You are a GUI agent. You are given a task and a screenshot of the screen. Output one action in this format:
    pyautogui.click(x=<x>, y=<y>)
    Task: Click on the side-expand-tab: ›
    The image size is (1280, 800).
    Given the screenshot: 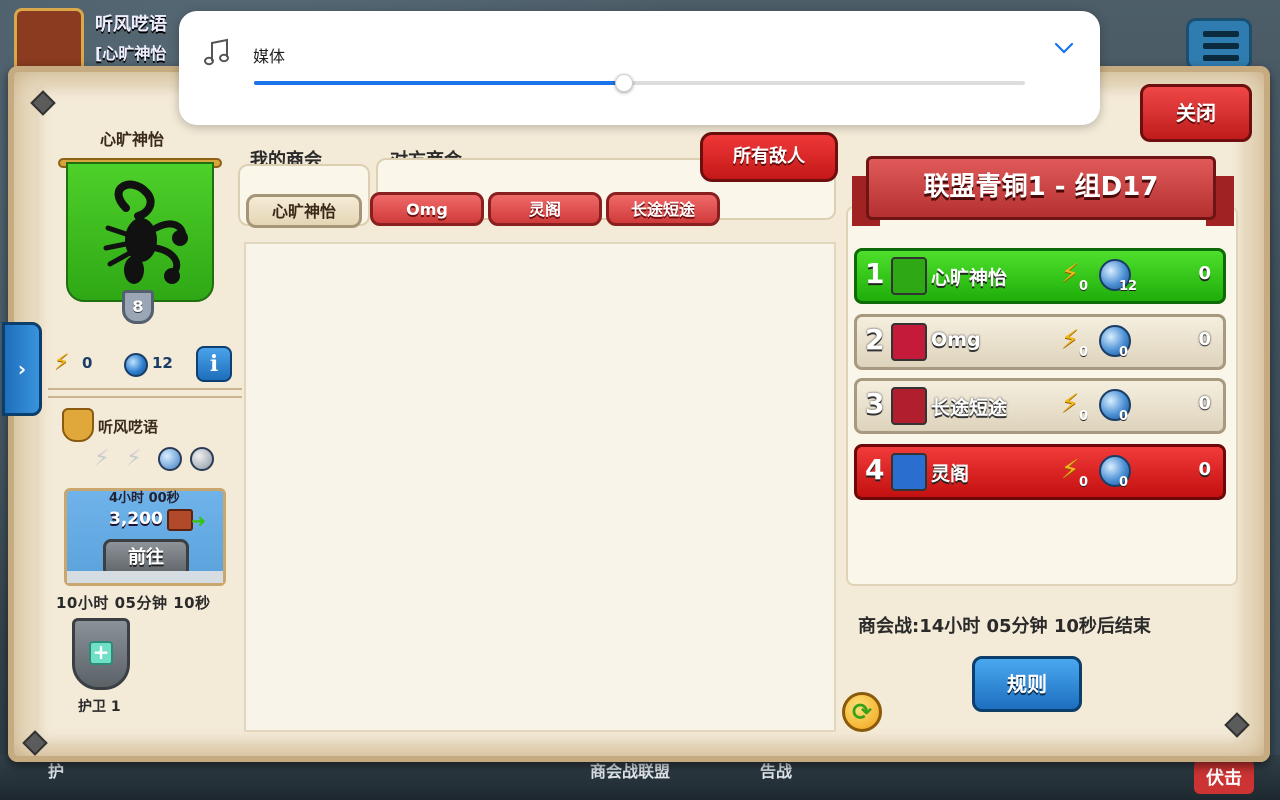 What is the action you would take?
    pyautogui.click(x=22, y=369)
    